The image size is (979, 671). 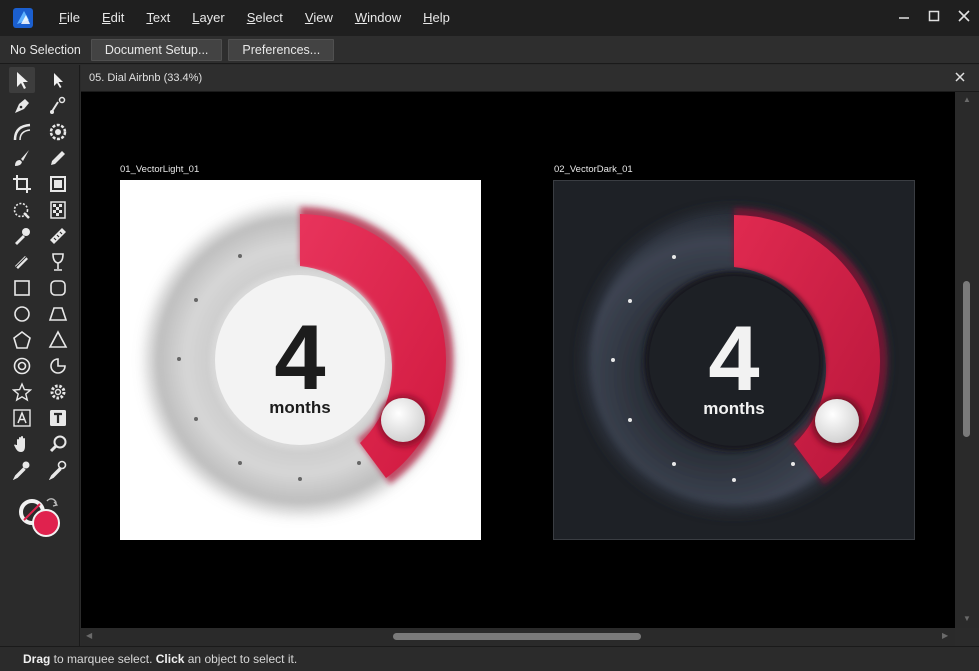 What do you see at coordinates (58, 288) in the screenshot?
I see `rounded-rectangle-tool` at bounding box center [58, 288].